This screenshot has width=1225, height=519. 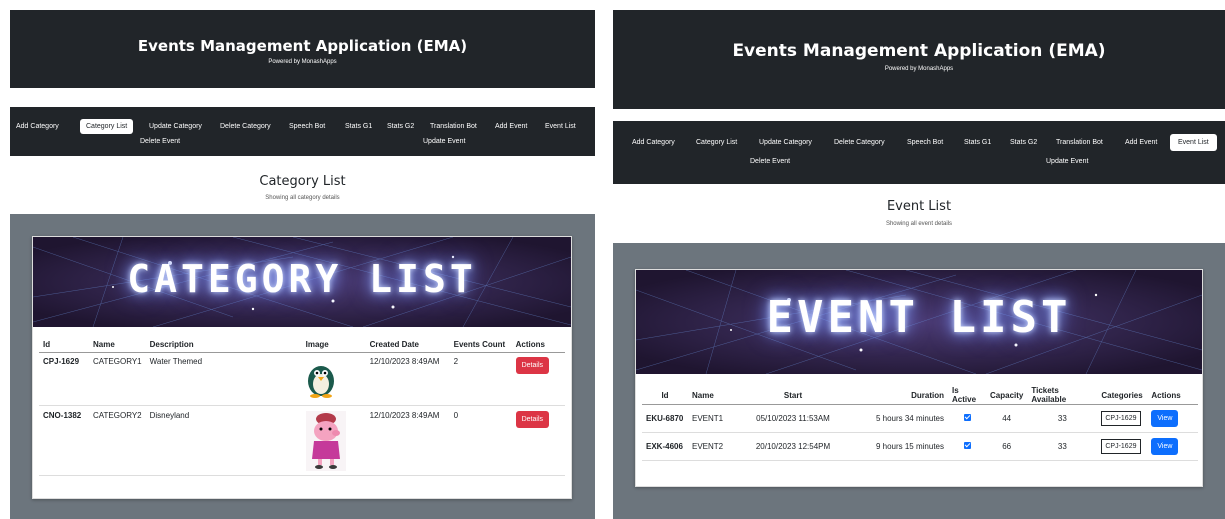 I want to click on col-events-count: Events Count, so click(x=480, y=345).